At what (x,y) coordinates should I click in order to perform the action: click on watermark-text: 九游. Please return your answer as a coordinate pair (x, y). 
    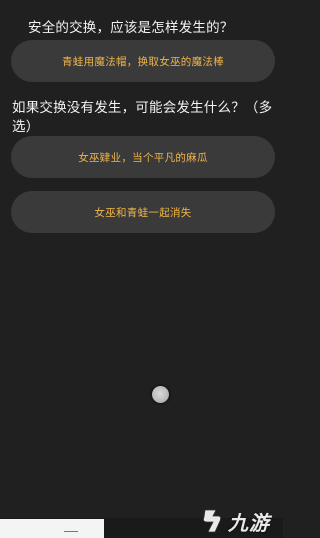
    Looking at the image, I should click on (249, 522).